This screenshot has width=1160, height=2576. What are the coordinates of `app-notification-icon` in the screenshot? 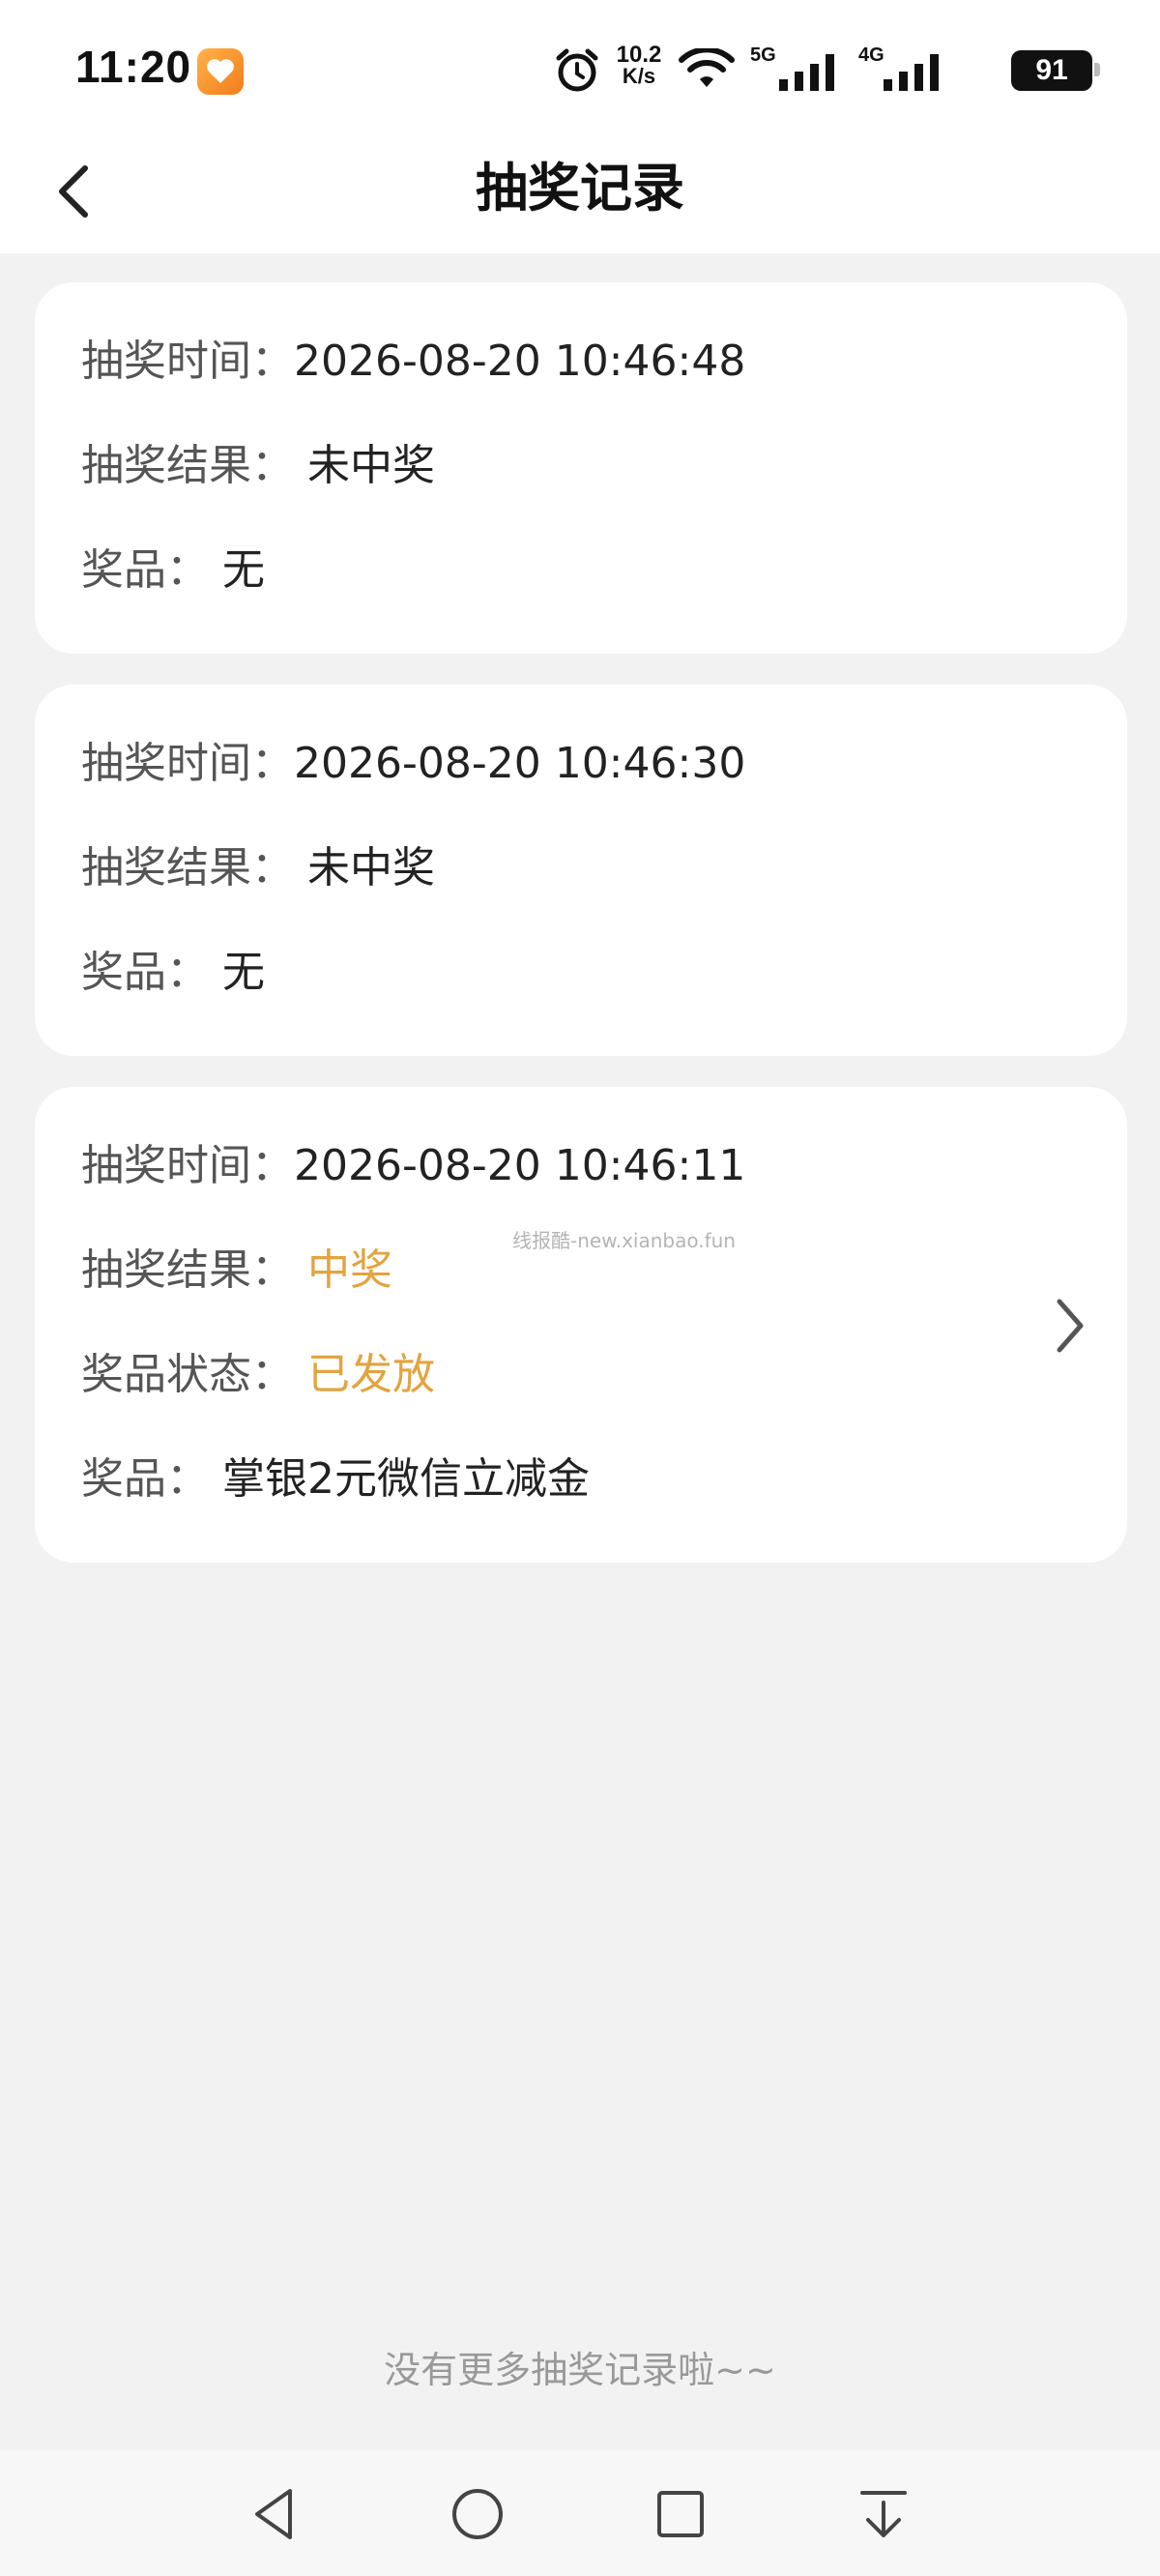 It's located at (221, 71).